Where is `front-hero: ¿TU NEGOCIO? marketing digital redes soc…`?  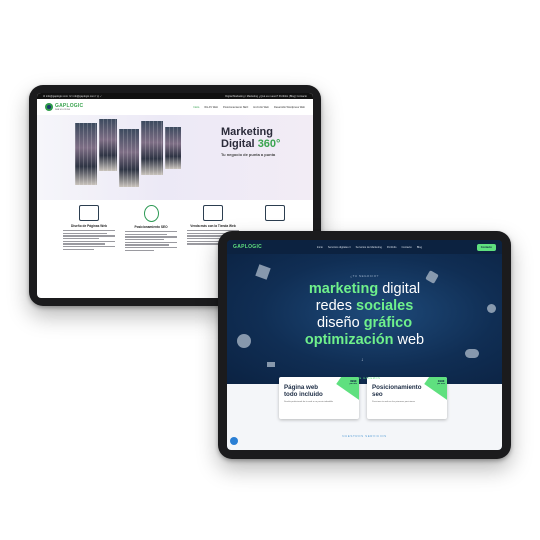 front-hero: ¿TU NEGOCIO? marketing digital redes soc… is located at coordinates (364, 319).